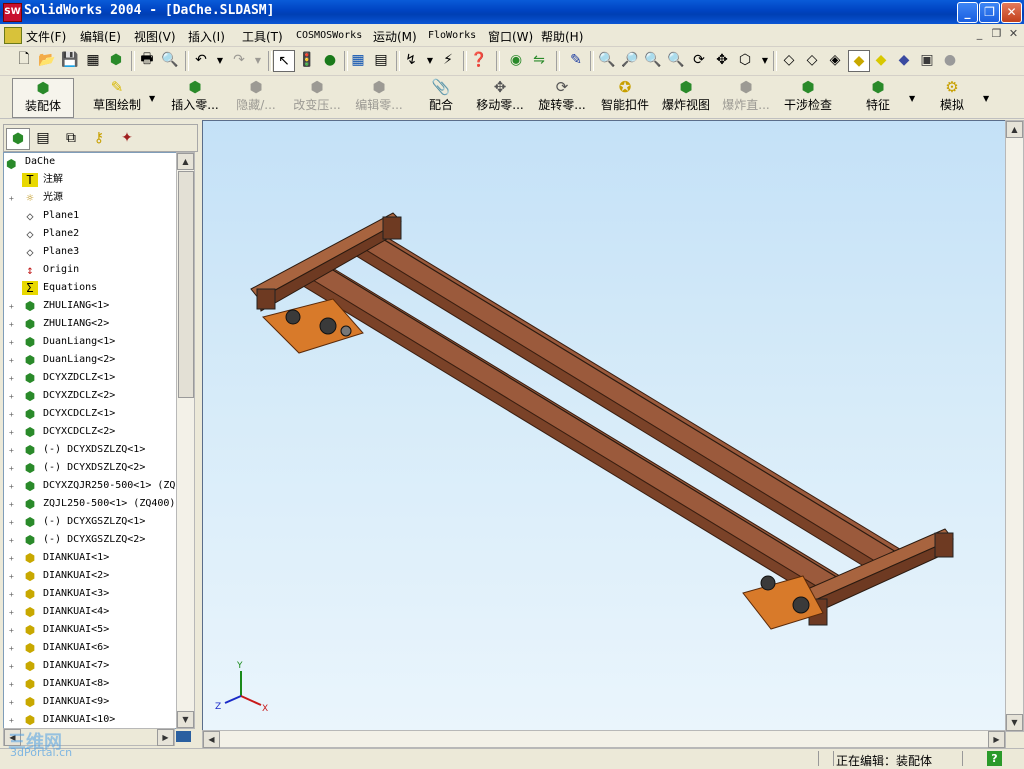 The width and height of the screenshot is (1024, 769). What do you see at coordinates (604, 739) in the screenshot?
I see `viewport-horizontal-scrollbar: ◀ ▶` at bounding box center [604, 739].